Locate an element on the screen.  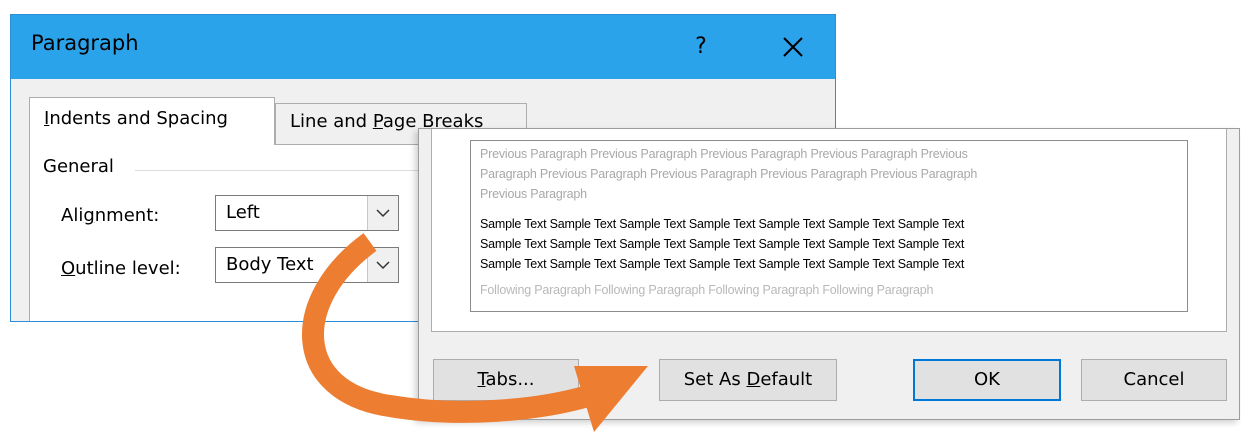
help-icon: ? is located at coordinates (701, 46).